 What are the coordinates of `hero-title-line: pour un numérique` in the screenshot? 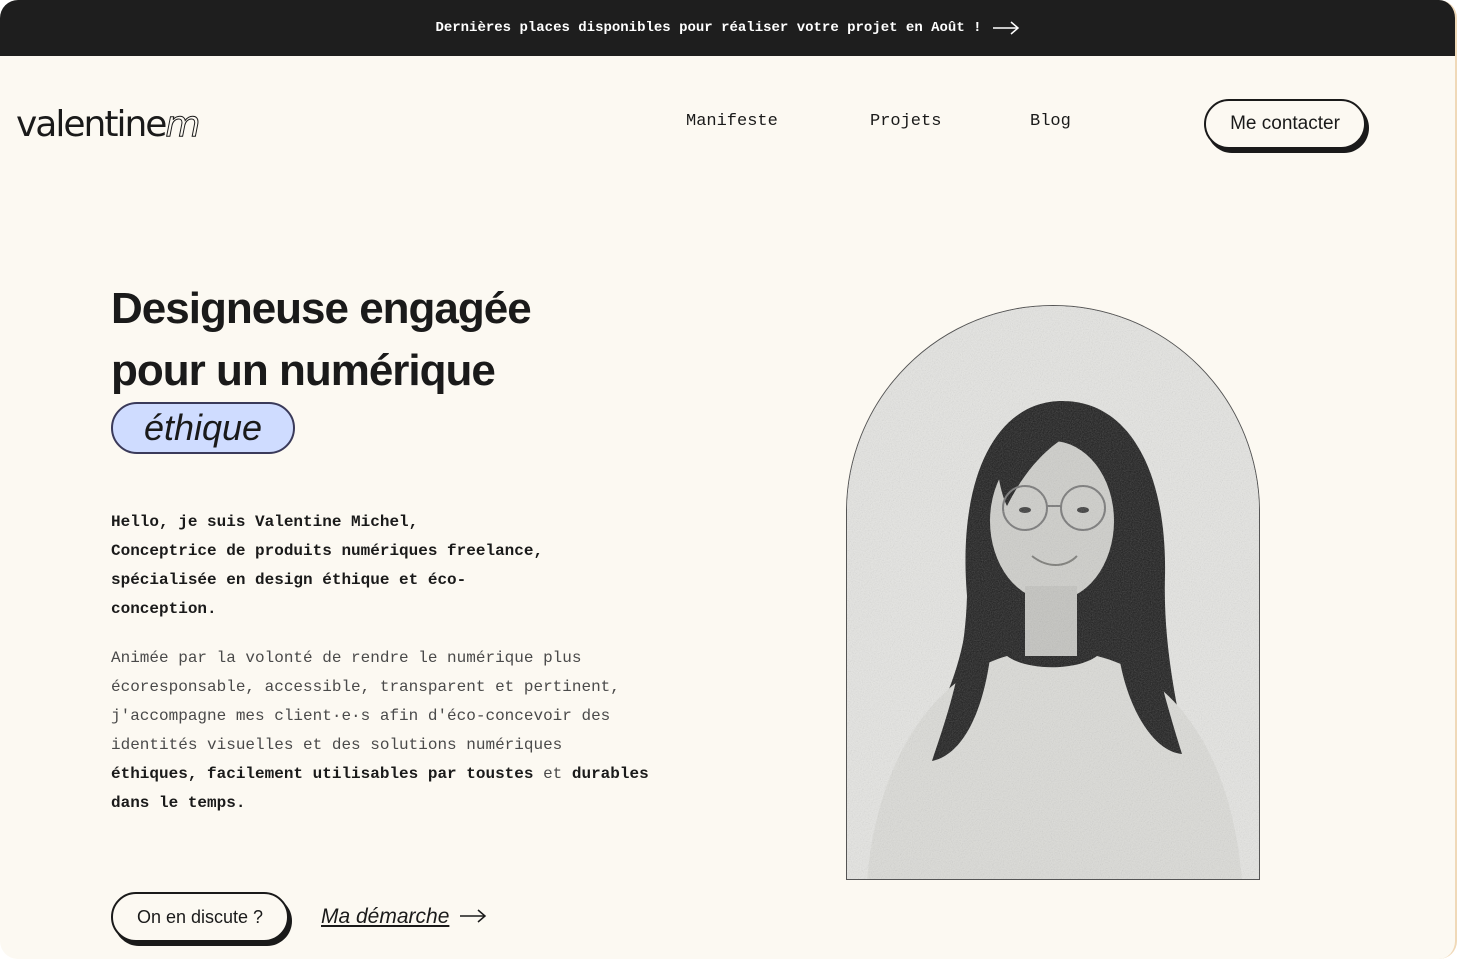 It's located at (303, 370).